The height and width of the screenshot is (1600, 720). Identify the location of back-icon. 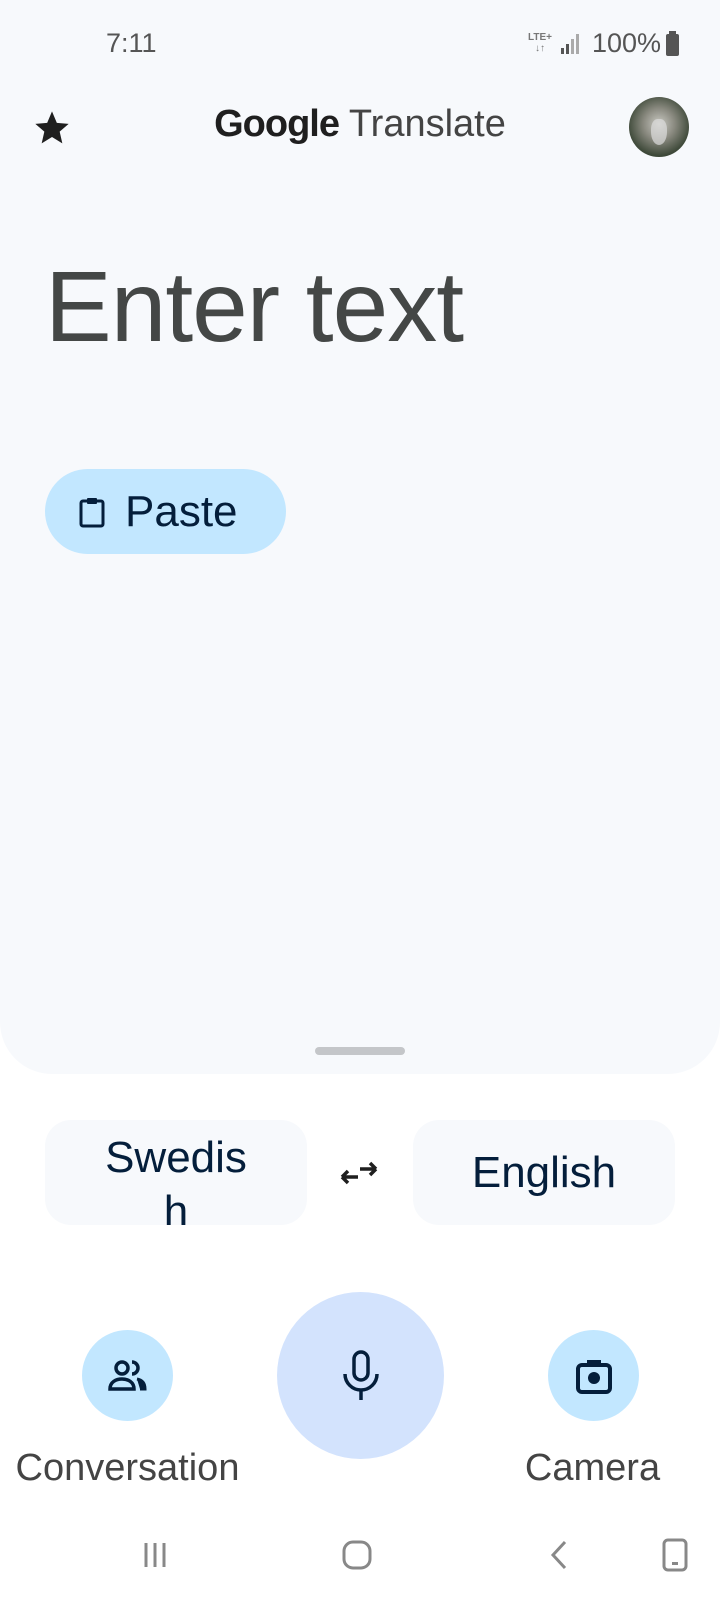
(558, 1555).